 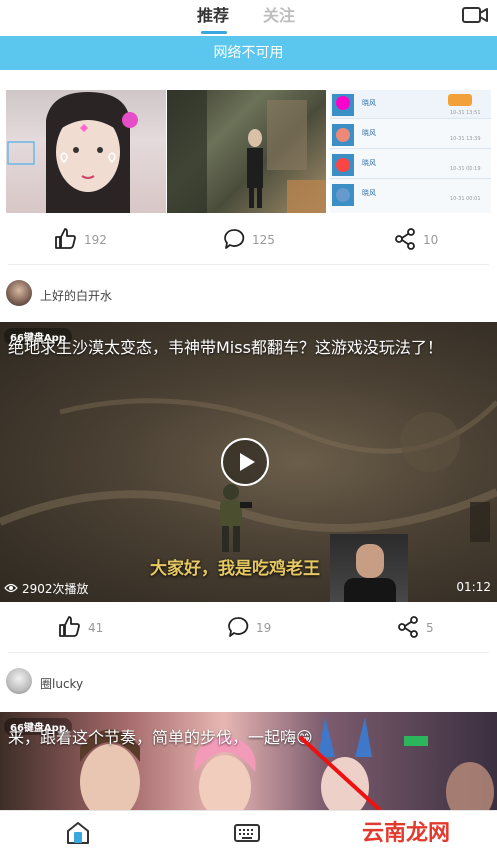 I want to click on top-tab-bar: 推荐 关注, so click(x=248, y=18).